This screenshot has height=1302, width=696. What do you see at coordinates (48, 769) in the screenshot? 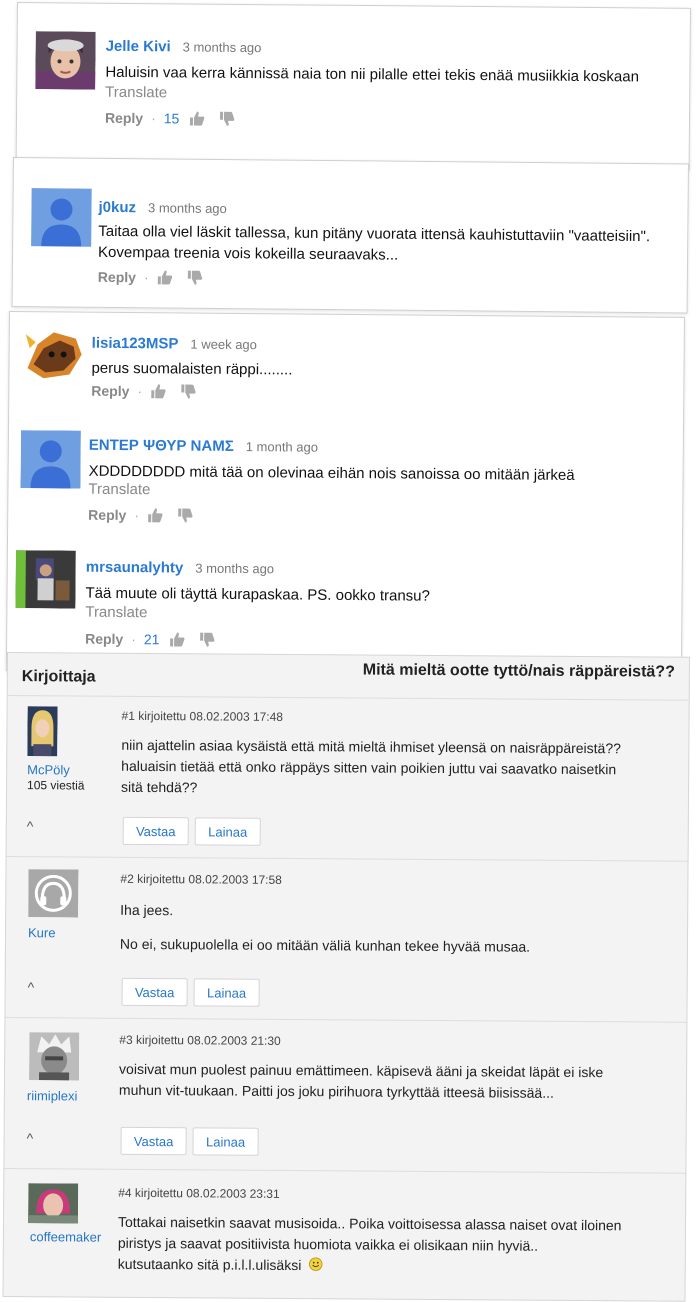
I see `post-author: McPöly` at bounding box center [48, 769].